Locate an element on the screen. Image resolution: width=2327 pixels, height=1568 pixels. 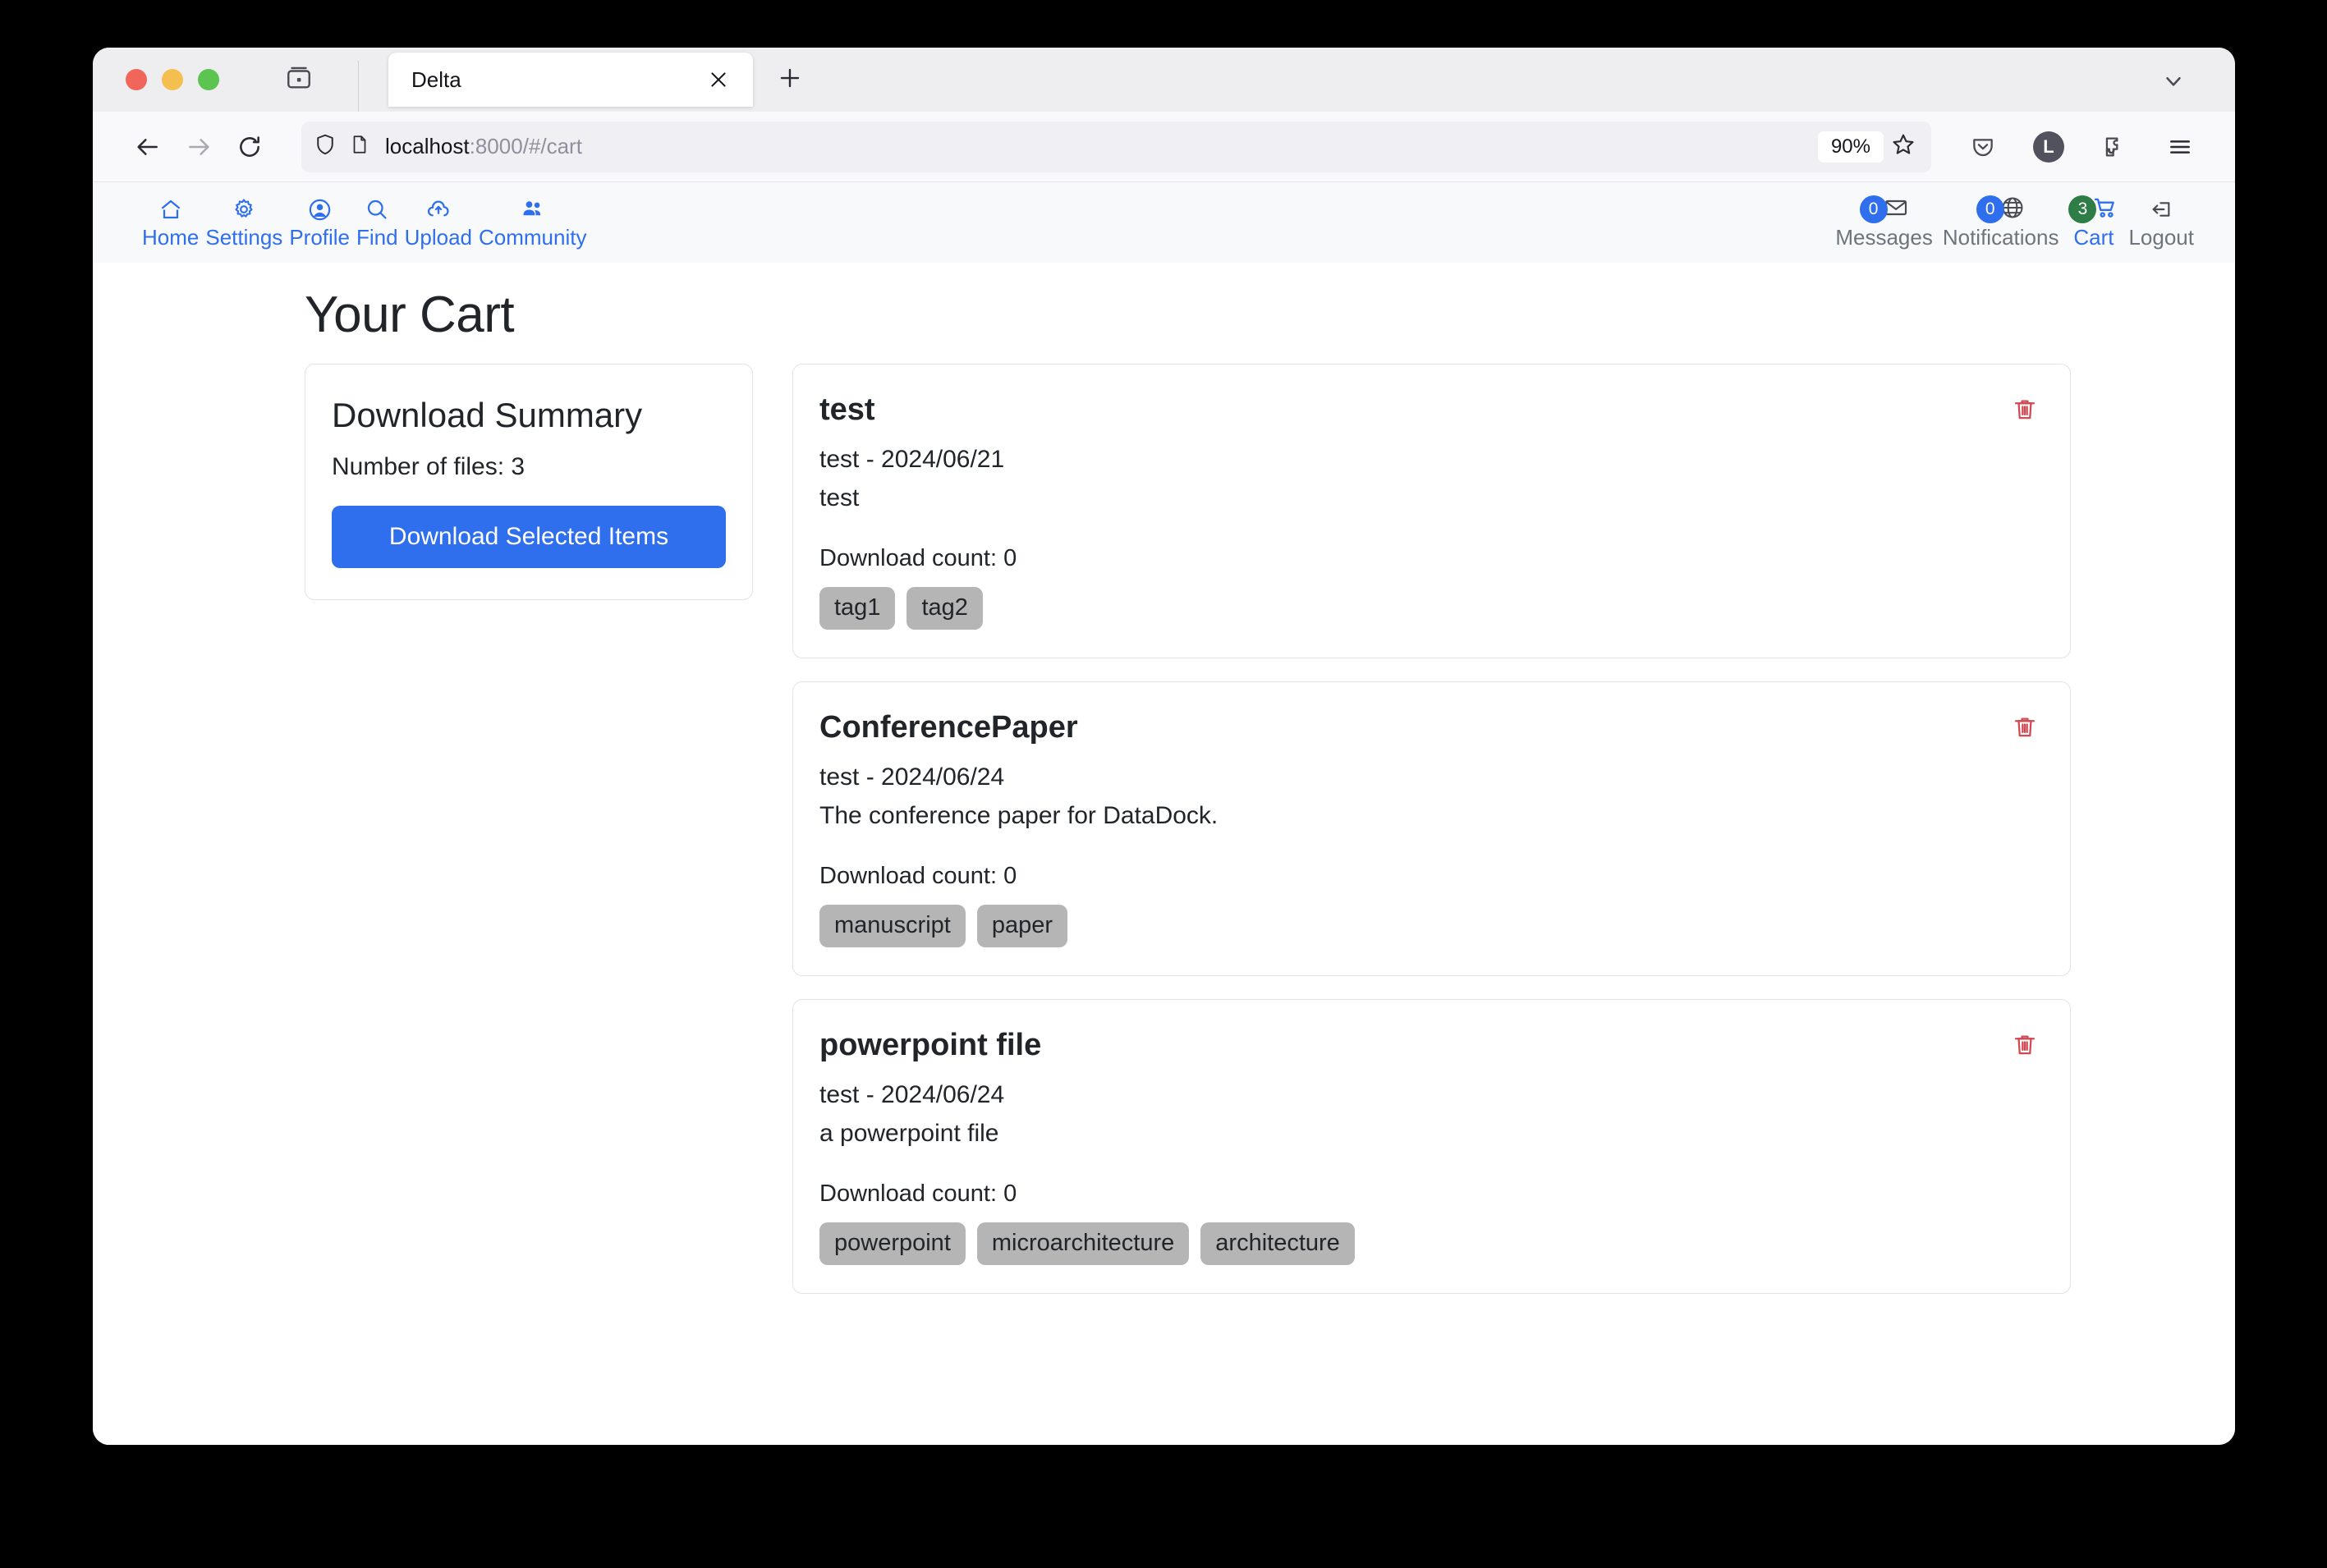
extensions-icon is located at coordinates (2114, 146).